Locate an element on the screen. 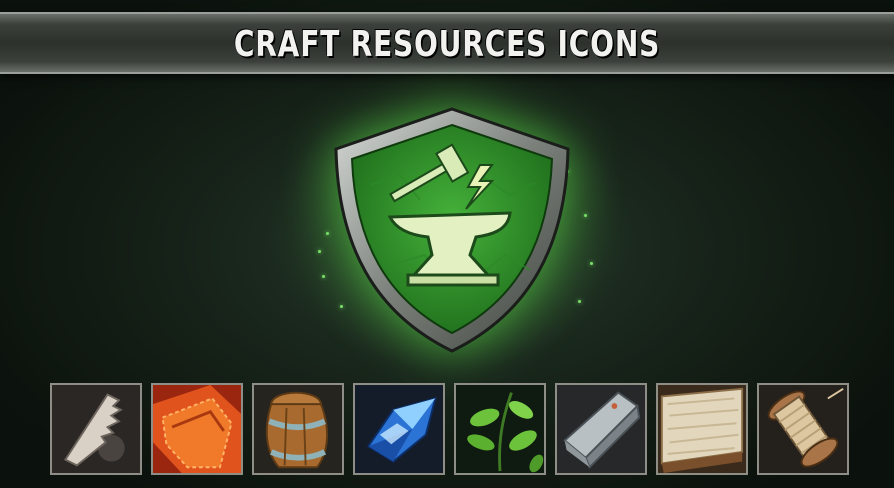 The height and width of the screenshot is (488, 894). fur-pelt-icon is located at coordinates (702, 429).